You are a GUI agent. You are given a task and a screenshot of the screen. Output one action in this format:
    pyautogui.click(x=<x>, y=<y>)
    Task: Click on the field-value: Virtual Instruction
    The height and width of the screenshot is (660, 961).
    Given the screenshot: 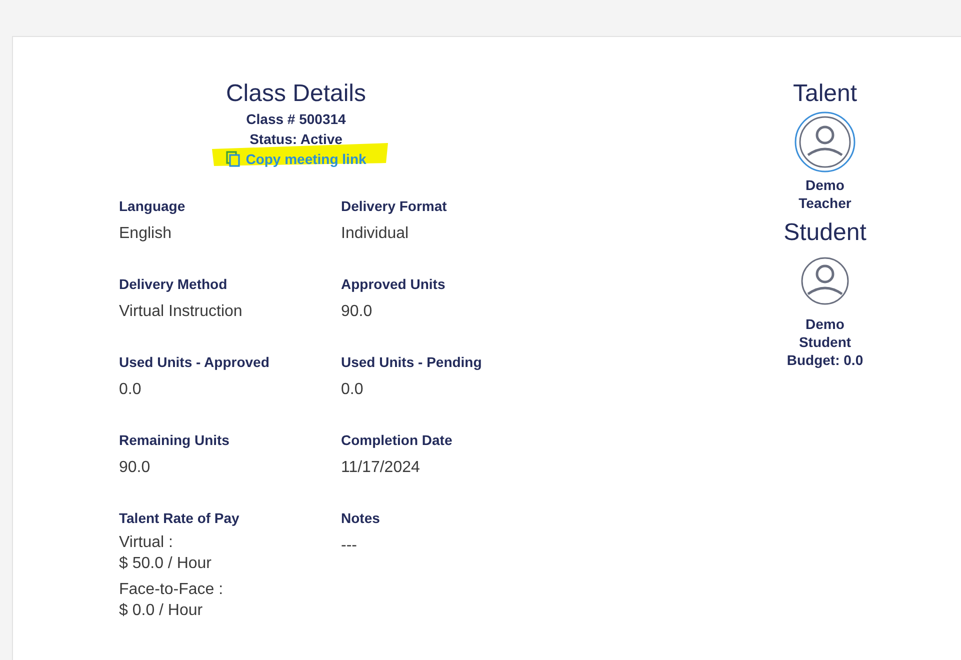 What is the action you would take?
    pyautogui.click(x=181, y=312)
    